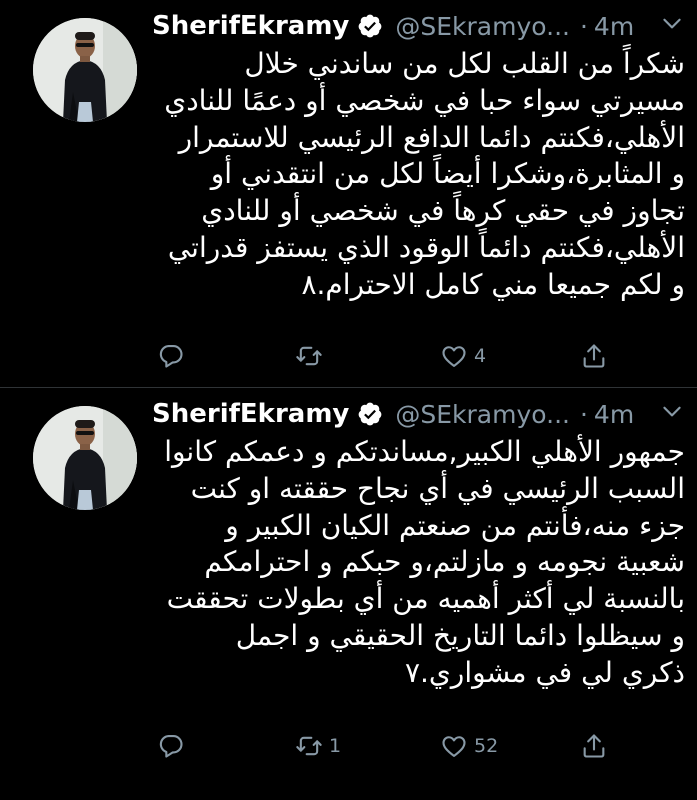 The width and height of the screenshot is (697, 800). What do you see at coordinates (455, 525) in the screenshot?
I see `tweet-text-line: جزء منه،فأنتم من صنعتم الكيان الكبير و` at bounding box center [455, 525].